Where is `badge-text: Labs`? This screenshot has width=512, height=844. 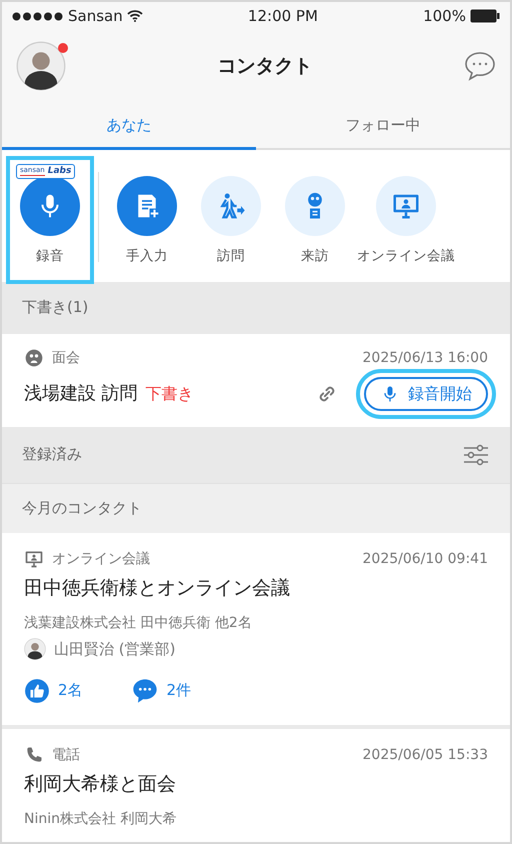
badge-text: Labs is located at coordinates (60, 171).